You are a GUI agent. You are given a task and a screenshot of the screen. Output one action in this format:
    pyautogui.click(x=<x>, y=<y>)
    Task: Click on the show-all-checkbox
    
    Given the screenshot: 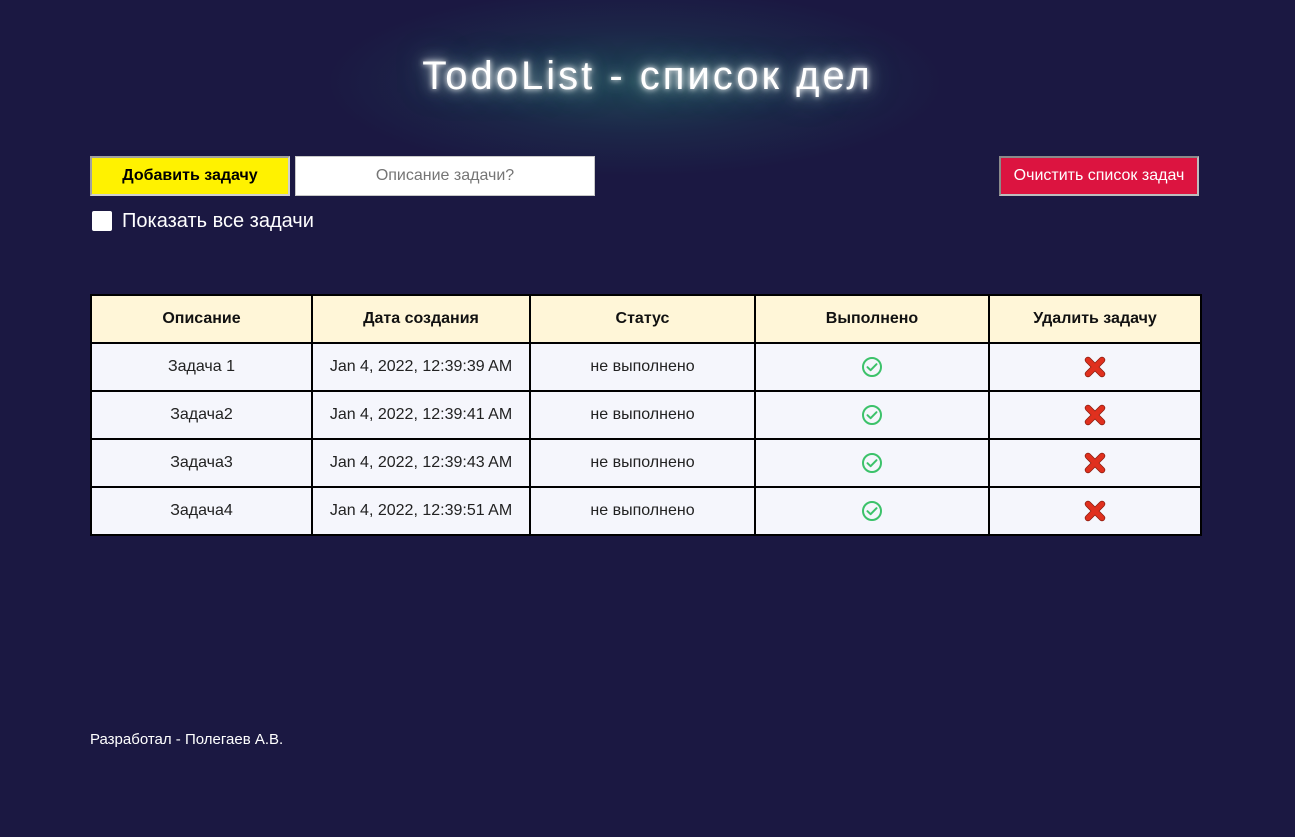 What is the action you would take?
    pyautogui.click(x=102, y=221)
    